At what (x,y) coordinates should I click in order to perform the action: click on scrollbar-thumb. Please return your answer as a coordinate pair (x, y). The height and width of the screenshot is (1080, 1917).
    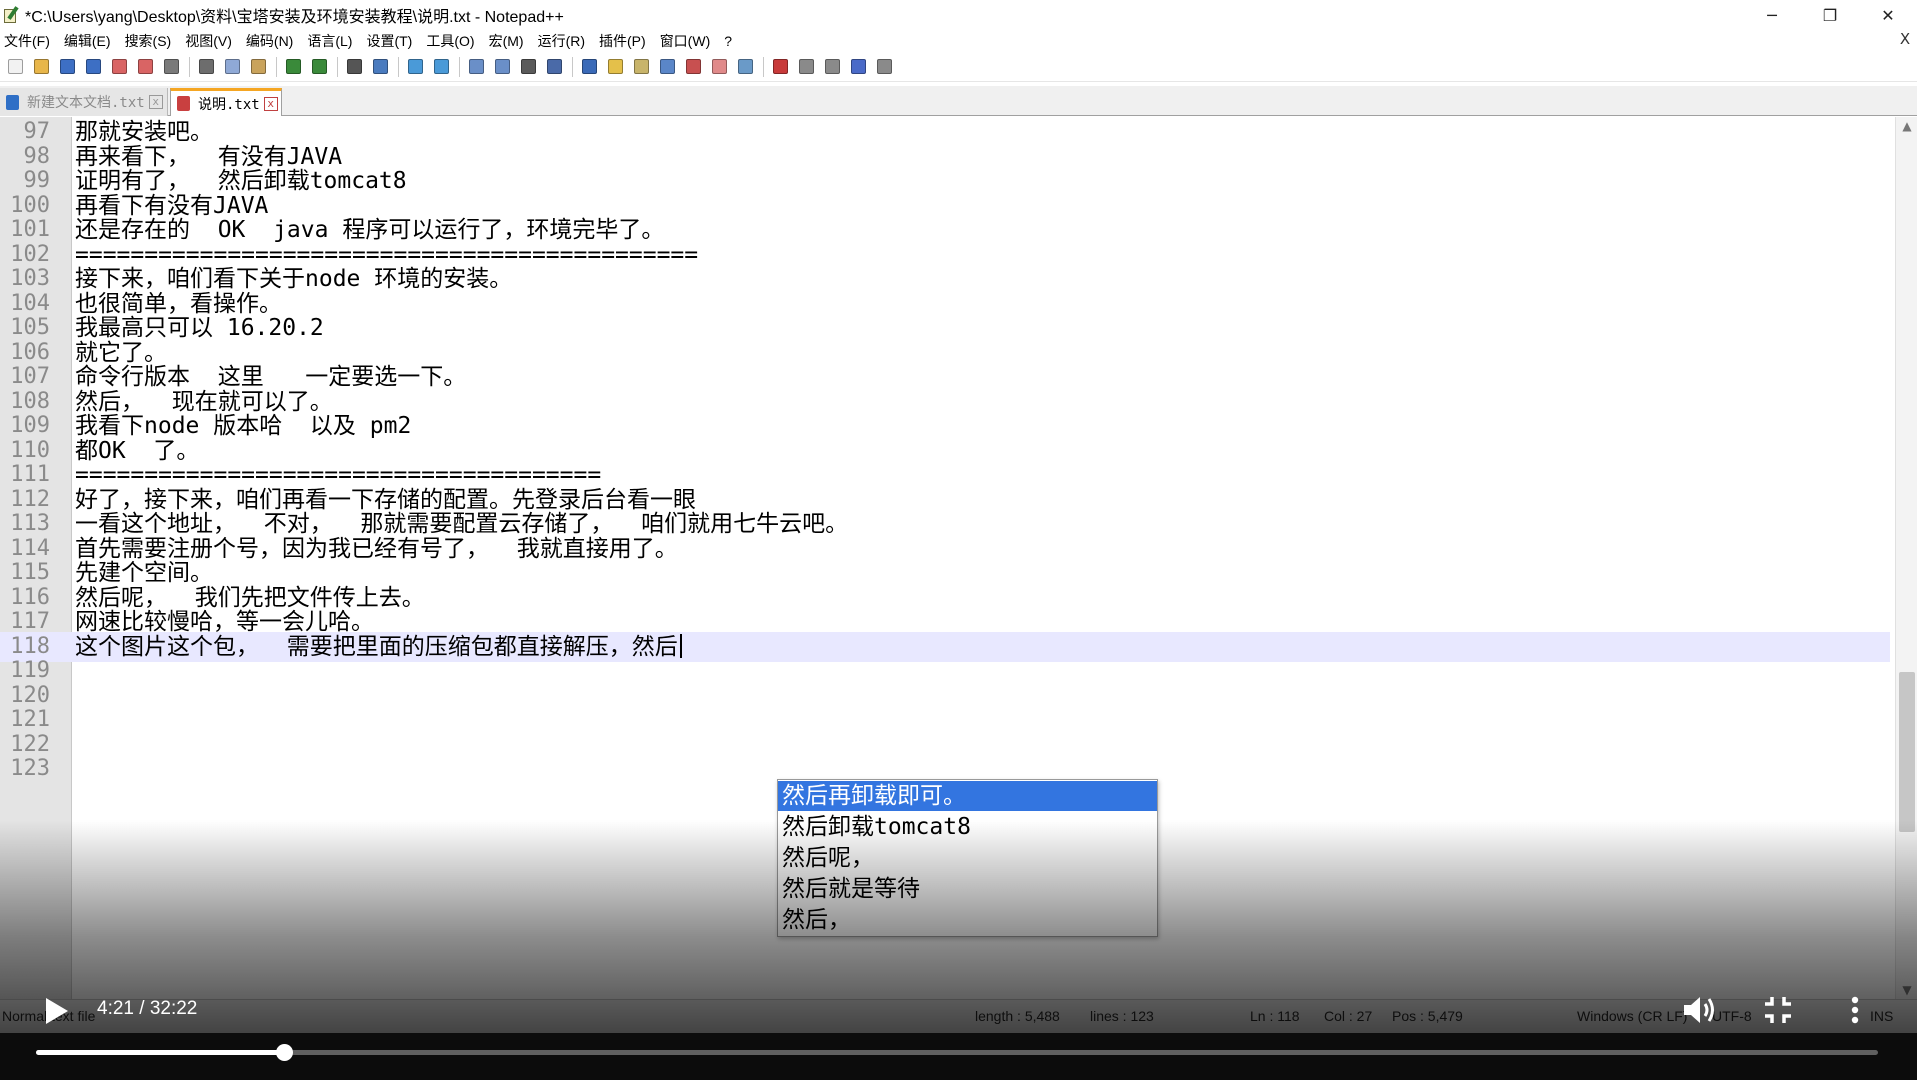
    Looking at the image, I should click on (1907, 752).